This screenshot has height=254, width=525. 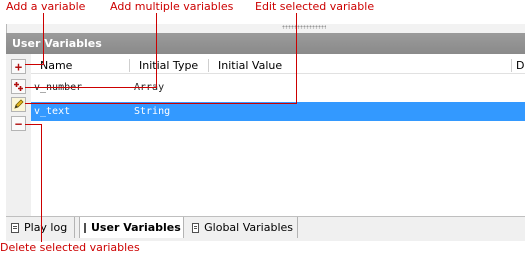 I want to click on column-header-d: D, so click(x=520, y=65).